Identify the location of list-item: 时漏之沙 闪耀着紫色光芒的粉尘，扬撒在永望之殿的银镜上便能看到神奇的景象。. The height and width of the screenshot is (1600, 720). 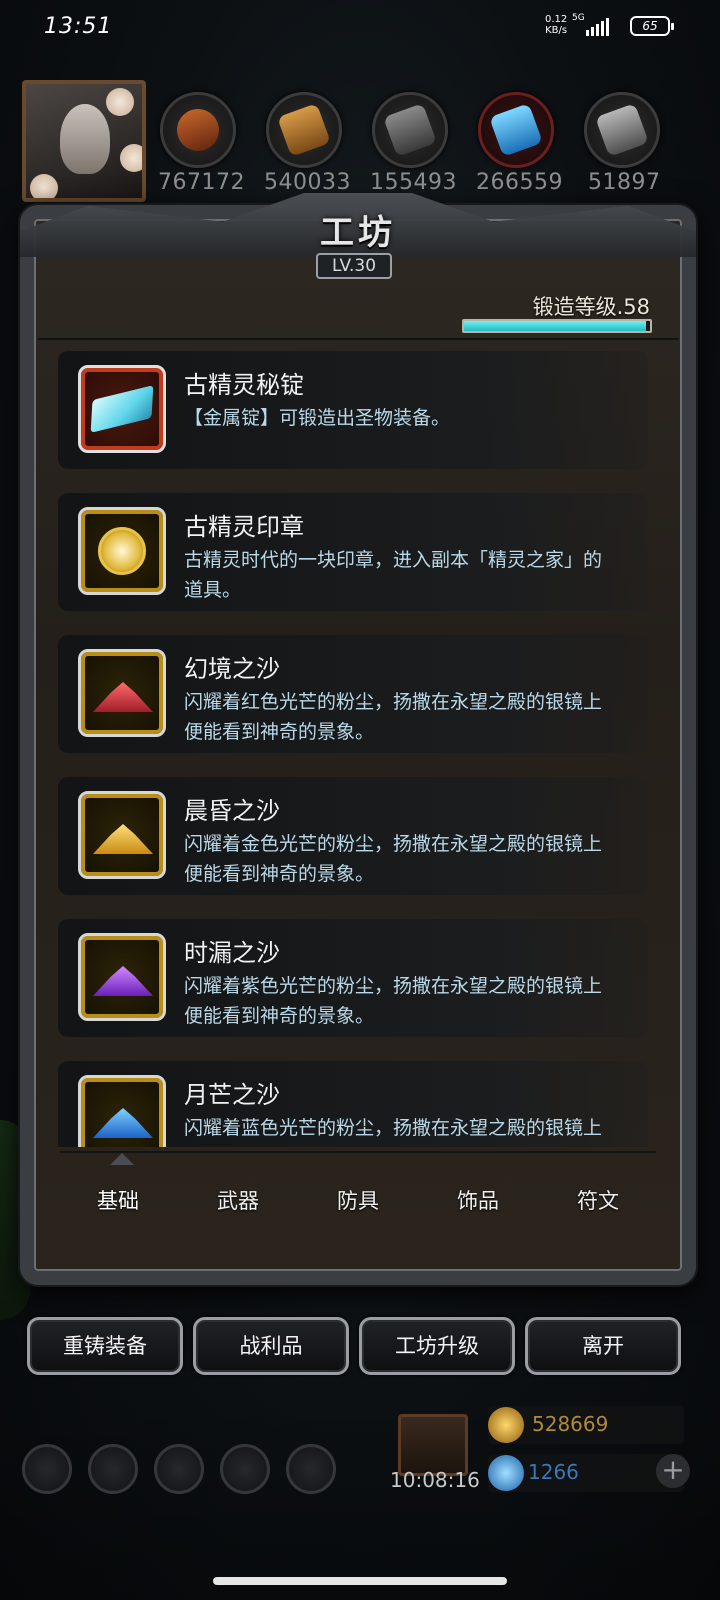
(353, 978).